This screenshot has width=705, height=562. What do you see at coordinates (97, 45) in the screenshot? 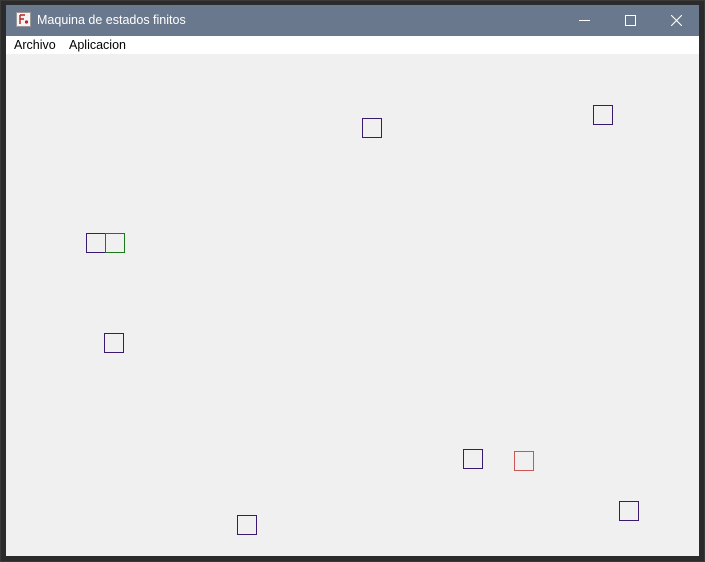
I see `menu-aplicacion: Aplicacion` at bounding box center [97, 45].